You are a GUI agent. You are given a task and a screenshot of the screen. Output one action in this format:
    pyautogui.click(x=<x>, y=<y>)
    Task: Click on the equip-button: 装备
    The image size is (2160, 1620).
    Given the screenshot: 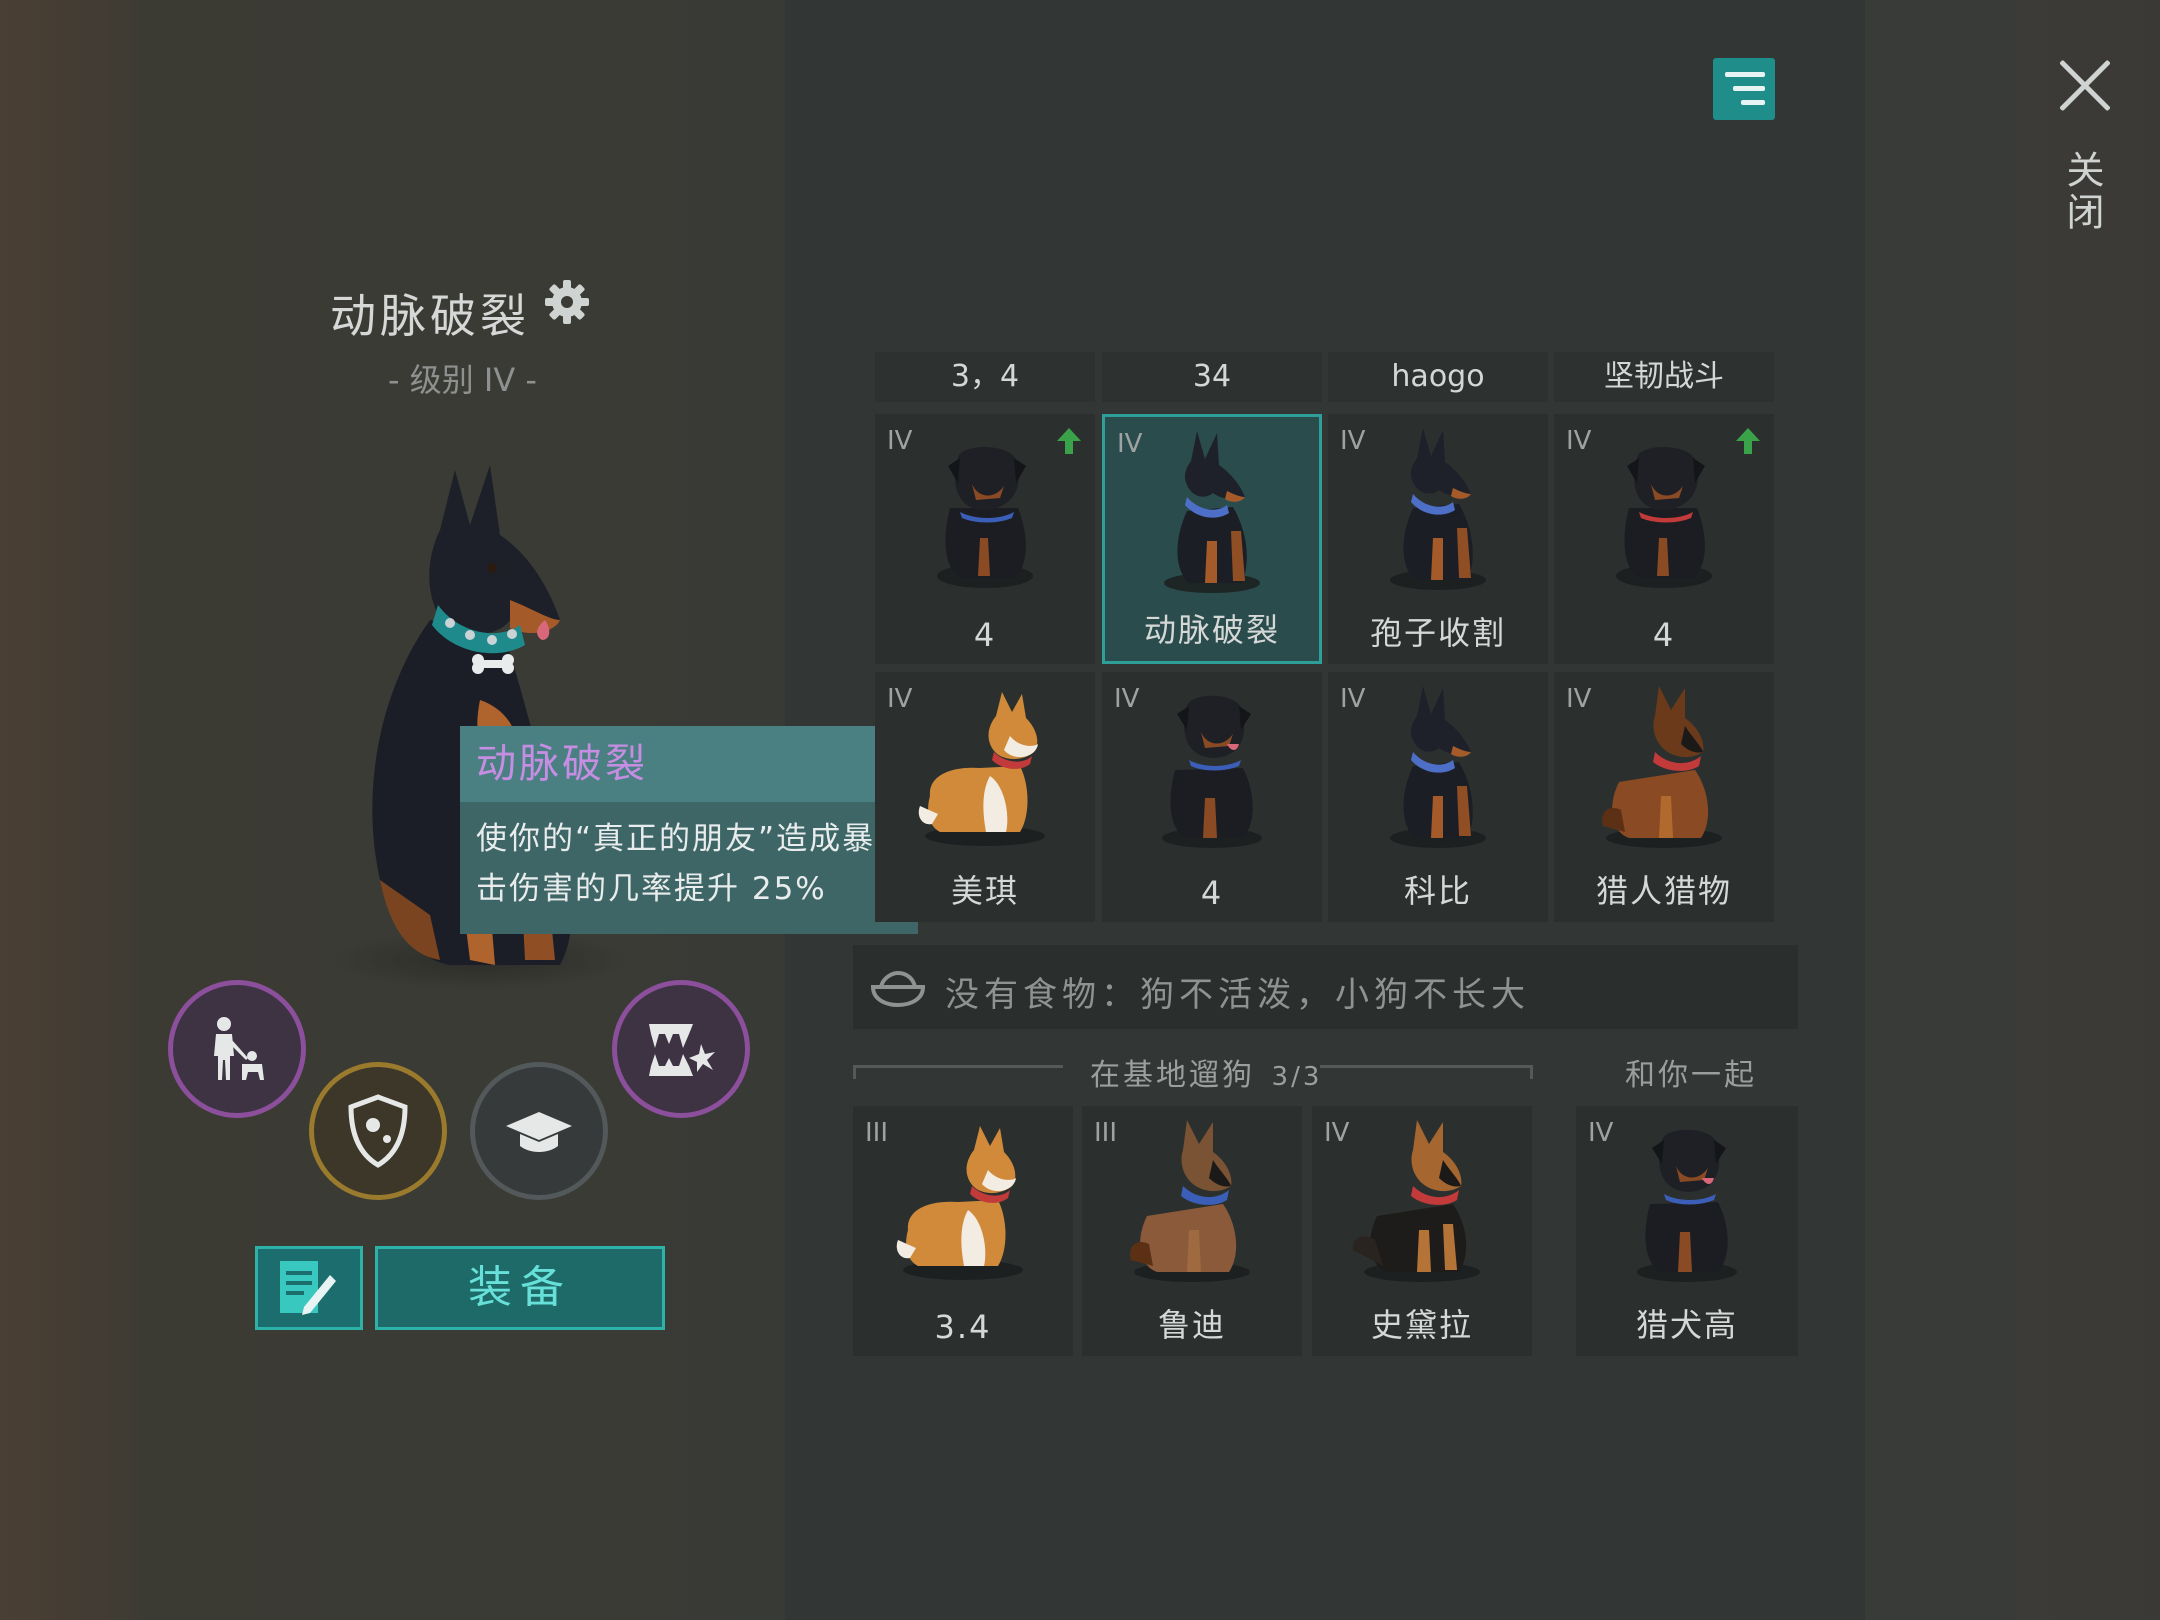 What is the action you would take?
    pyautogui.click(x=520, y=1288)
    